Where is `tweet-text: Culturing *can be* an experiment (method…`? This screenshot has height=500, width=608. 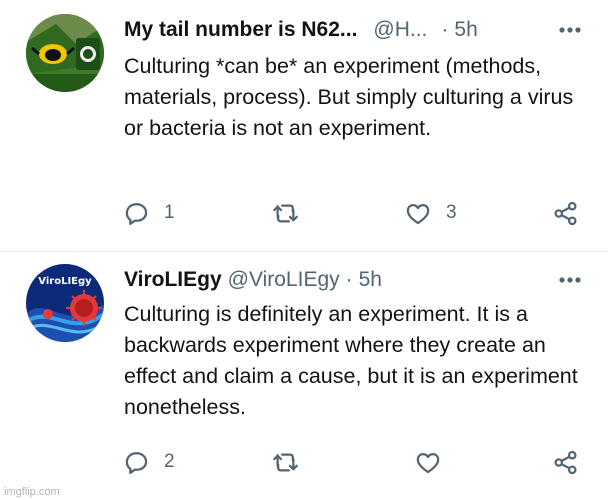
tweet-text: Culturing *can be* an experiment (method… is located at coordinates (349, 97).